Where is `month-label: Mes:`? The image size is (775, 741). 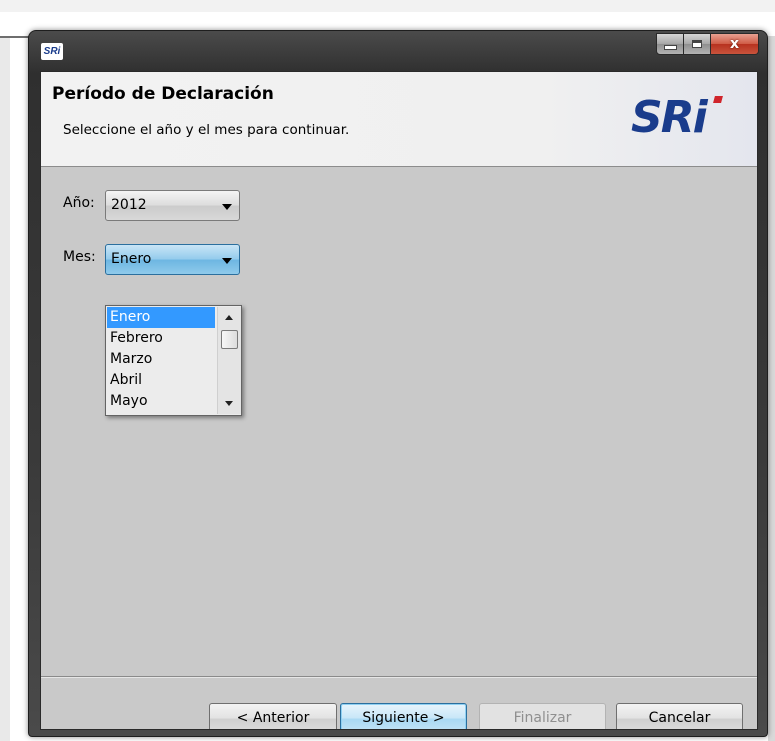 month-label: Mes: is located at coordinates (79, 257).